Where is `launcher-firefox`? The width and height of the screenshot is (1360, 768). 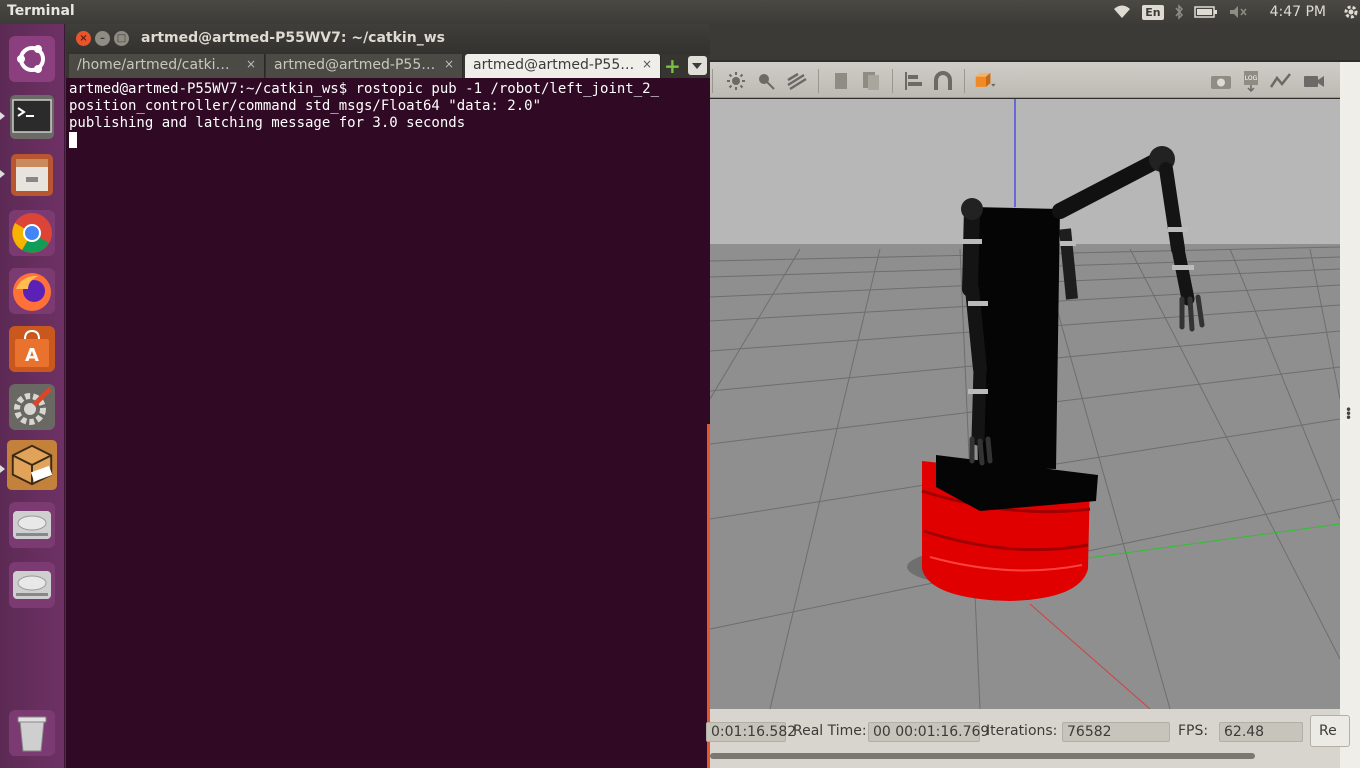
launcher-firefox is located at coordinates (32, 291).